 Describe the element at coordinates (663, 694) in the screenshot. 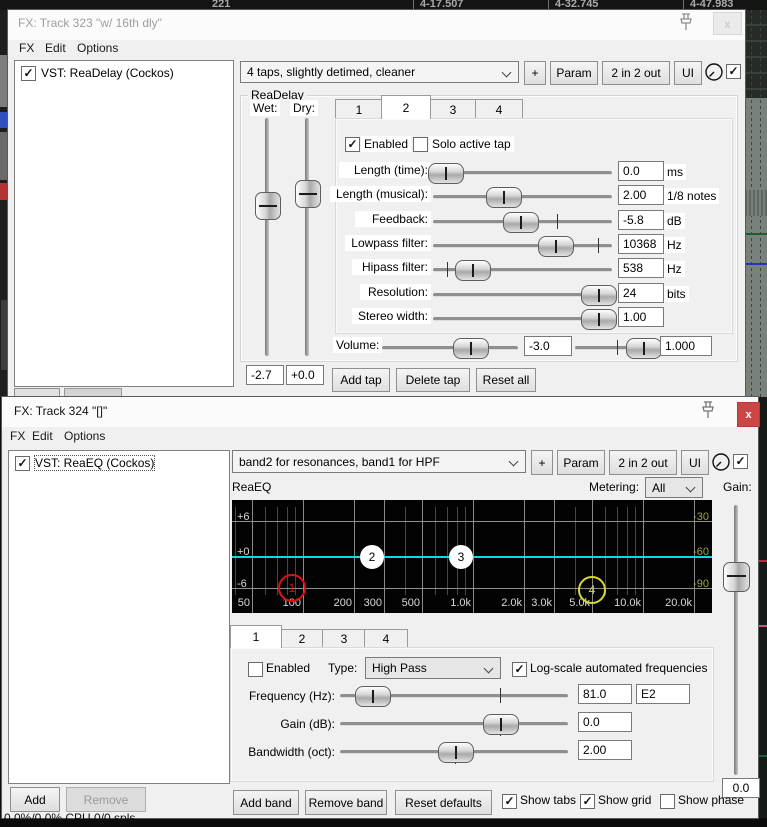

I see `frequency-note-value: E2` at that location.